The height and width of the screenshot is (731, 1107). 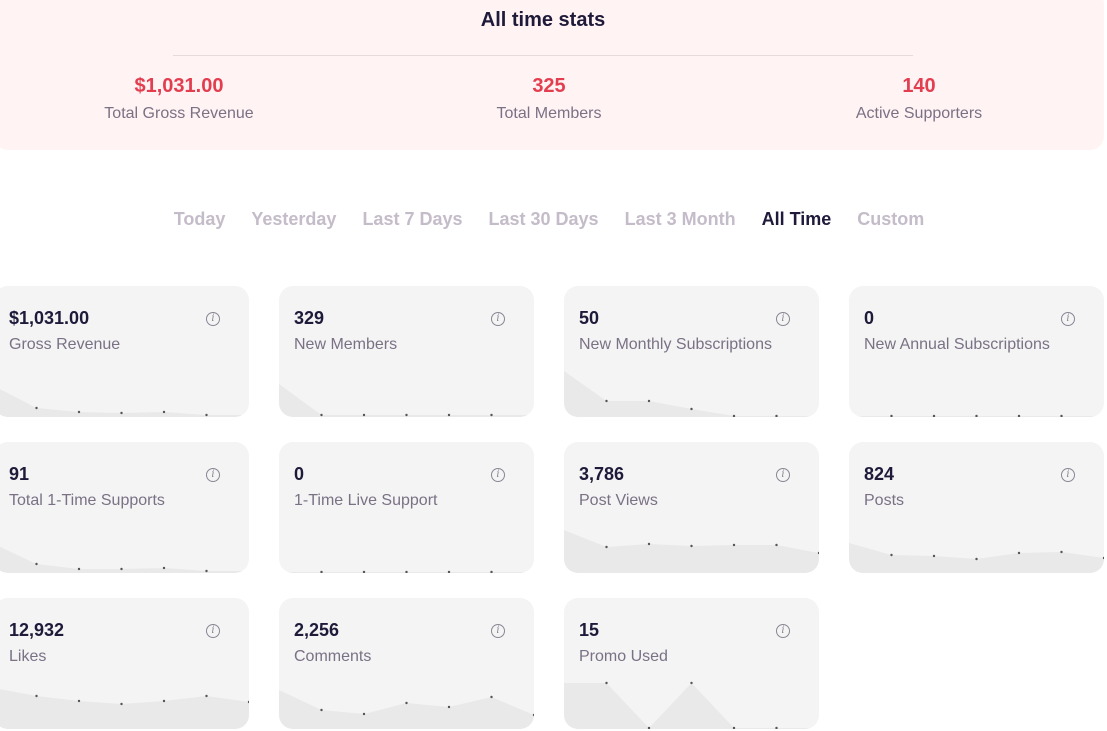 What do you see at coordinates (589, 630) in the screenshot?
I see `card-value: 15` at bounding box center [589, 630].